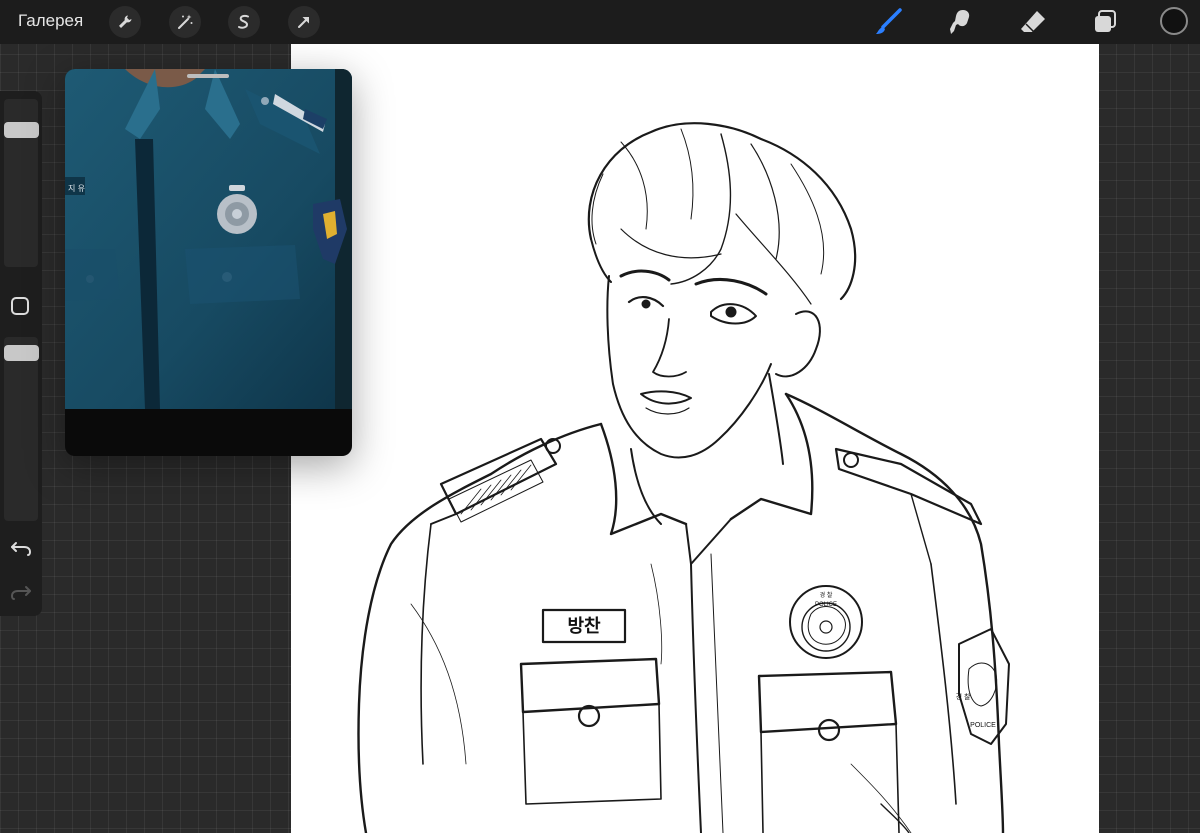  Describe the element at coordinates (826, 605) in the screenshot. I see `canvas-badge-text: POLICE` at that location.